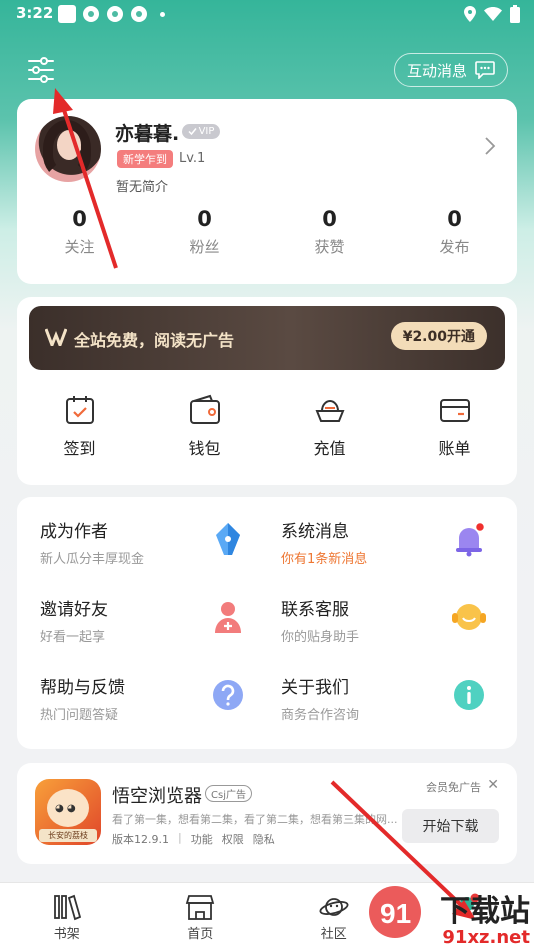 Image resolution: width=534 pixels, height=950 pixels. What do you see at coordinates (228, 695) in the screenshot?
I see `question-icon` at bounding box center [228, 695].